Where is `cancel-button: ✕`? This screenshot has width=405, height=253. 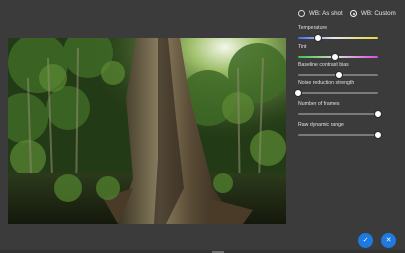 cancel-button: ✕ is located at coordinates (388, 240).